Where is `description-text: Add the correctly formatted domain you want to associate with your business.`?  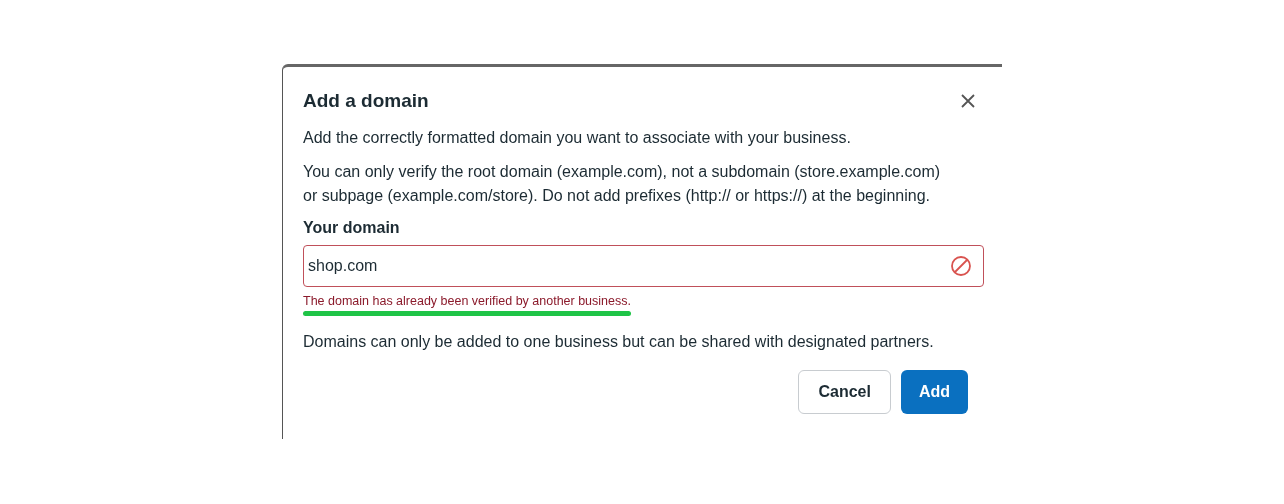
description-text: Add the correctly formatted domain you want to associate with your business. is located at coordinates (577, 137).